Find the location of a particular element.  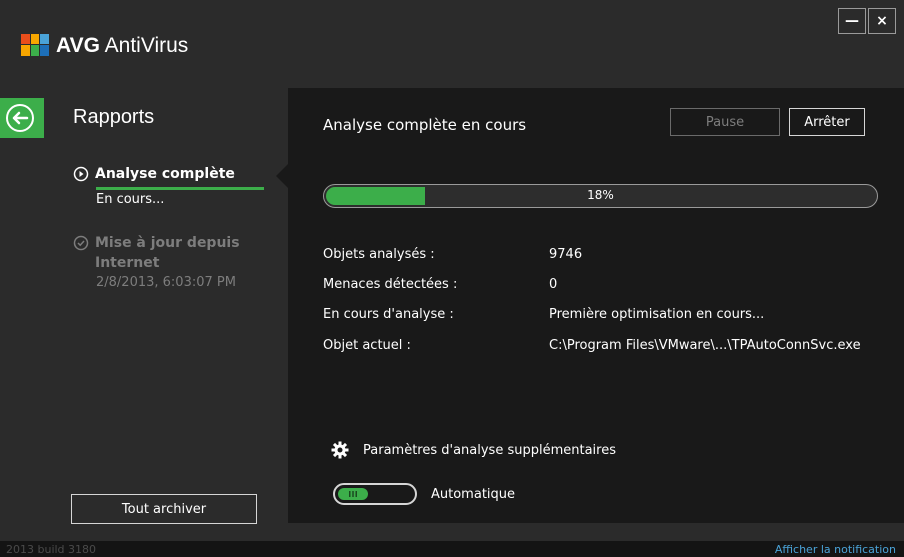

gear-icon is located at coordinates (340, 450).